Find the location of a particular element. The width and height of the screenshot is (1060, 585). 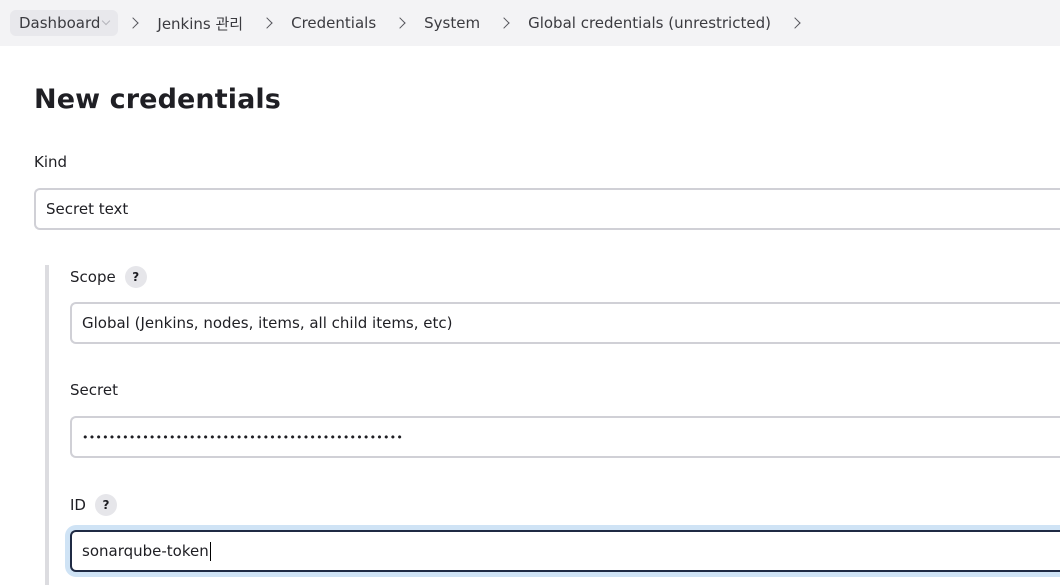

page-title: New credentials is located at coordinates (157, 99).